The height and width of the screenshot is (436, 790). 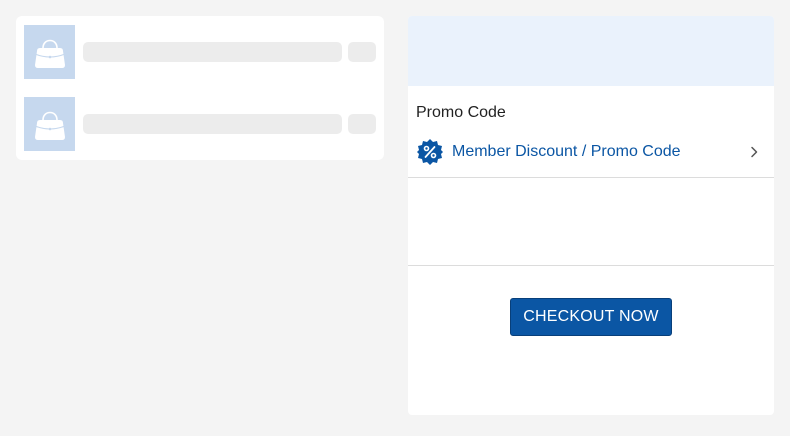 What do you see at coordinates (591, 317) in the screenshot?
I see `checkout-button: CHECKOUT NOW` at bounding box center [591, 317].